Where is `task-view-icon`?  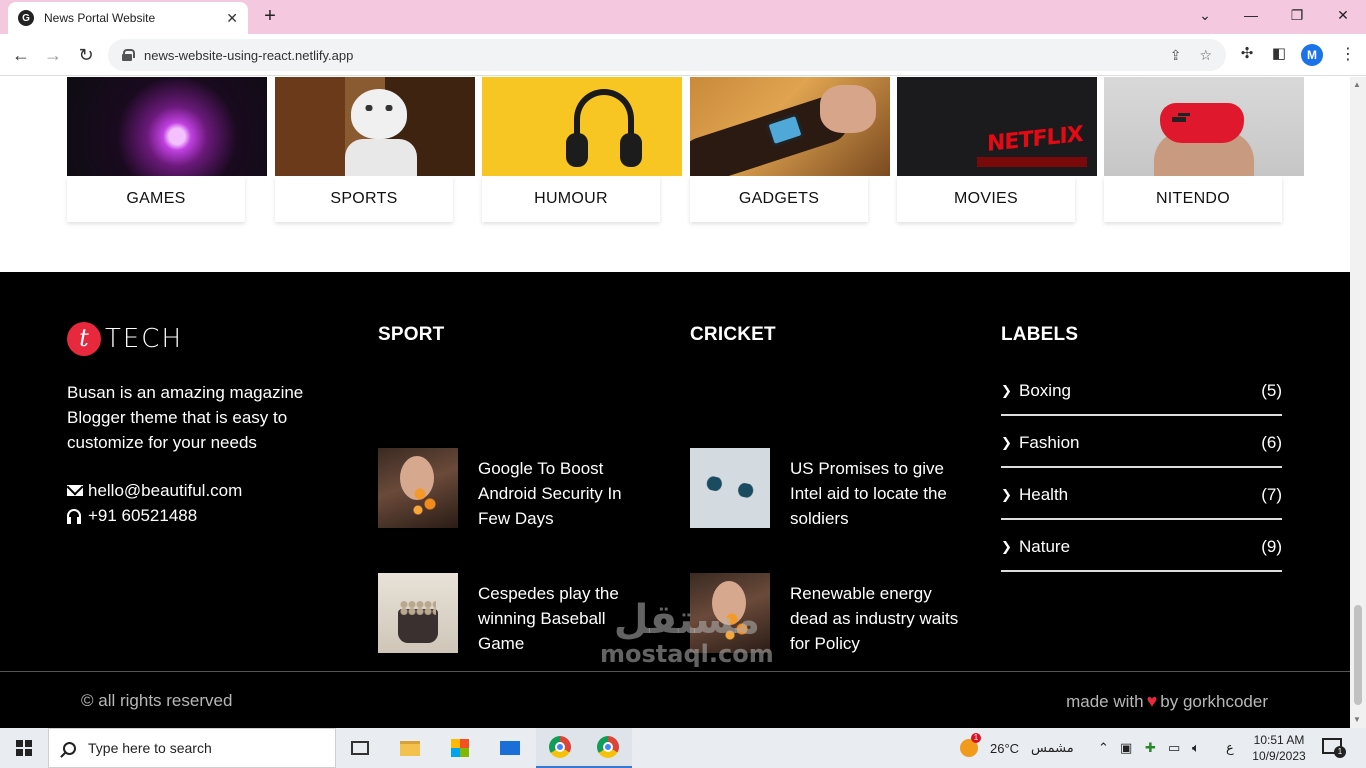 task-view-icon is located at coordinates (360, 748).